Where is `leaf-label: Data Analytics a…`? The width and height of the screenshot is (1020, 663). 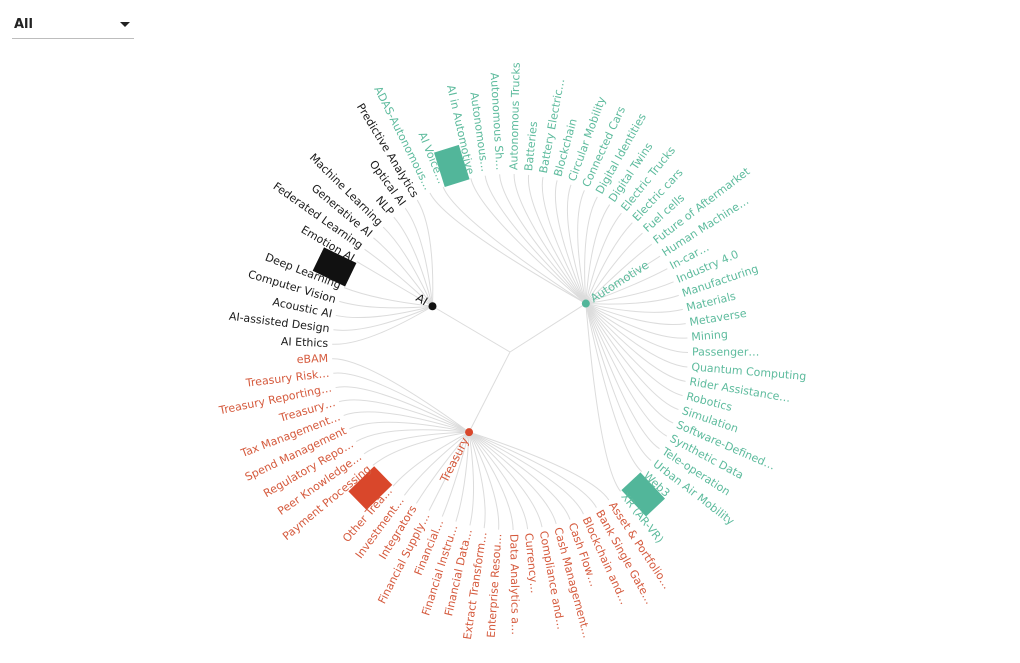 leaf-label: Data Analytics a… is located at coordinates (514, 584).